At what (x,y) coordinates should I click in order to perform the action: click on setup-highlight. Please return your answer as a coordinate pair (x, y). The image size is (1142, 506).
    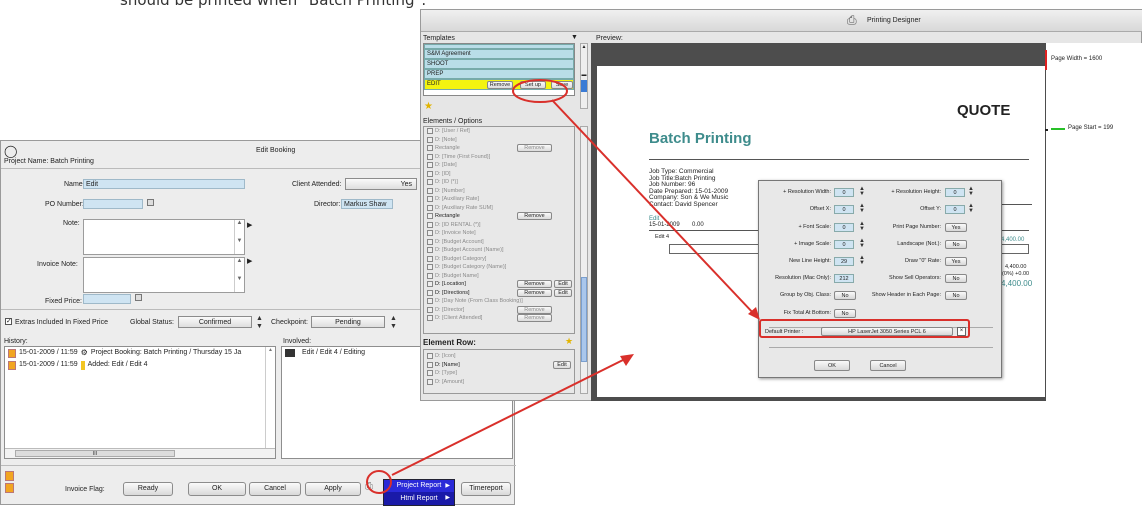
    Looking at the image, I should click on (540, 91).